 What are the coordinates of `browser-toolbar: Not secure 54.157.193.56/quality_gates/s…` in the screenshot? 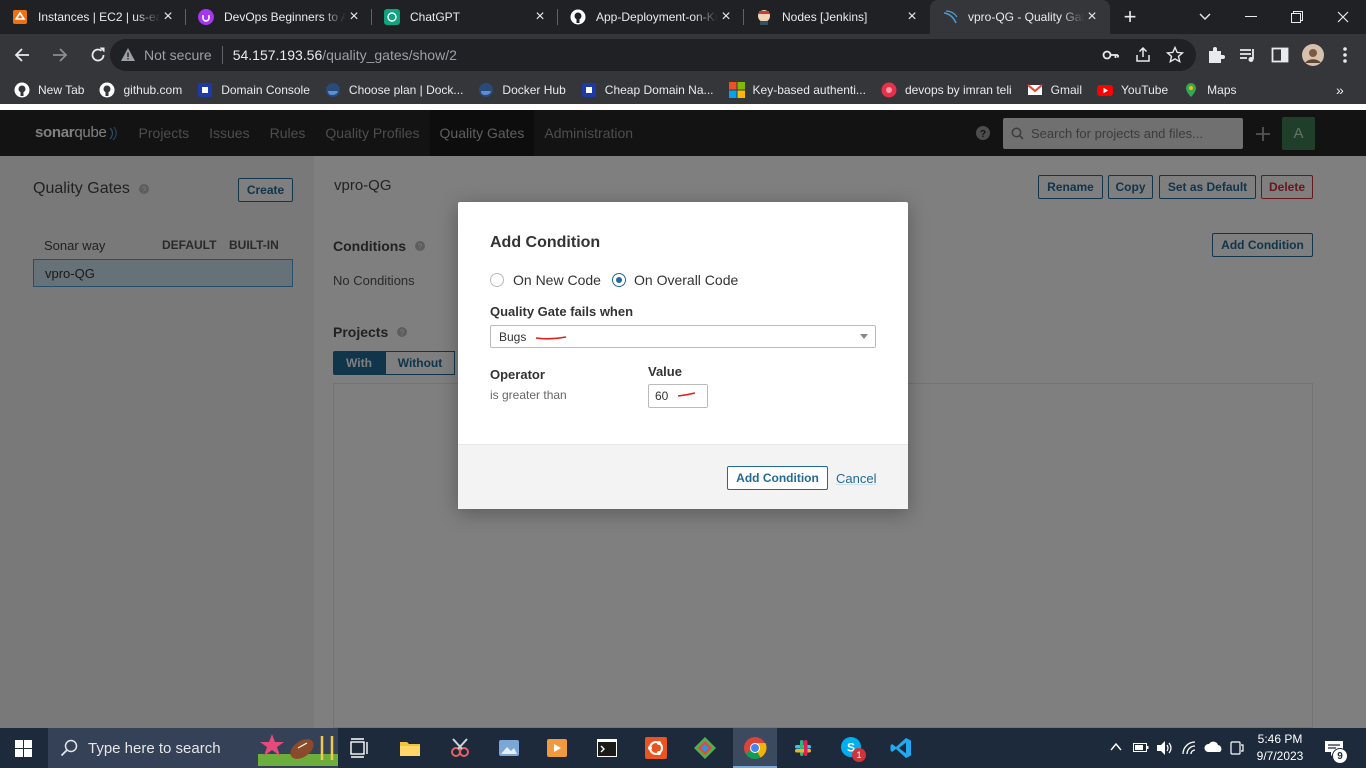 It's located at (683, 55).